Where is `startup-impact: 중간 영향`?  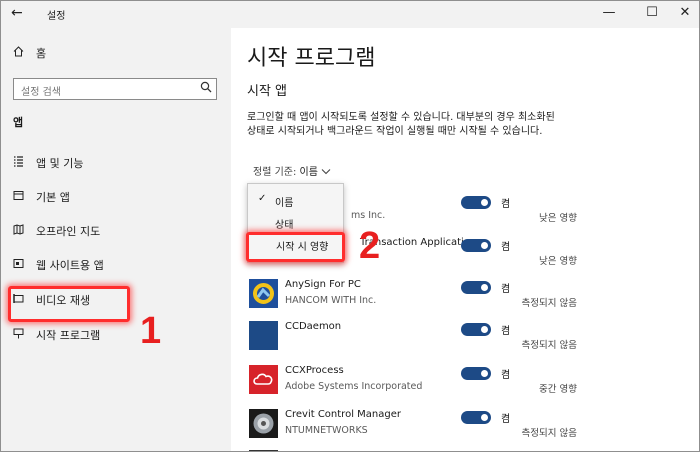 startup-impact: 중간 영향 is located at coordinates (558, 389).